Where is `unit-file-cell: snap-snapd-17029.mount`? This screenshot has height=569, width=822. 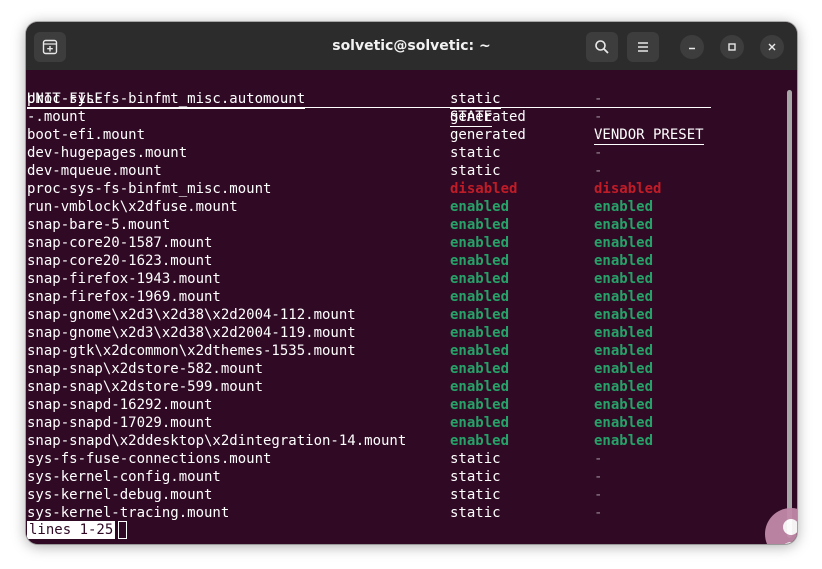
unit-file-cell: snap-snapd-17029.mount is located at coordinates (120, 423).